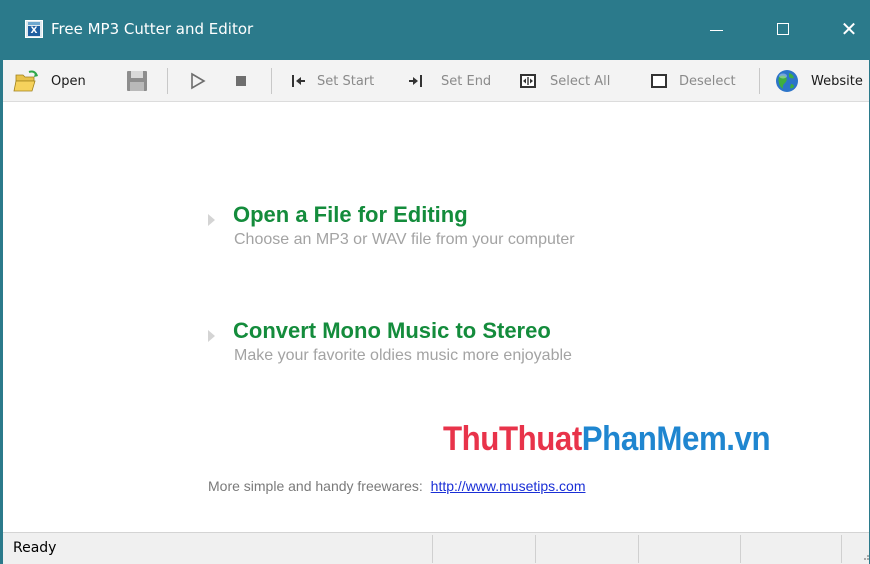 The height and width of the screenshot is (564, 870). I want to click on stop-button, so click(241, 81).